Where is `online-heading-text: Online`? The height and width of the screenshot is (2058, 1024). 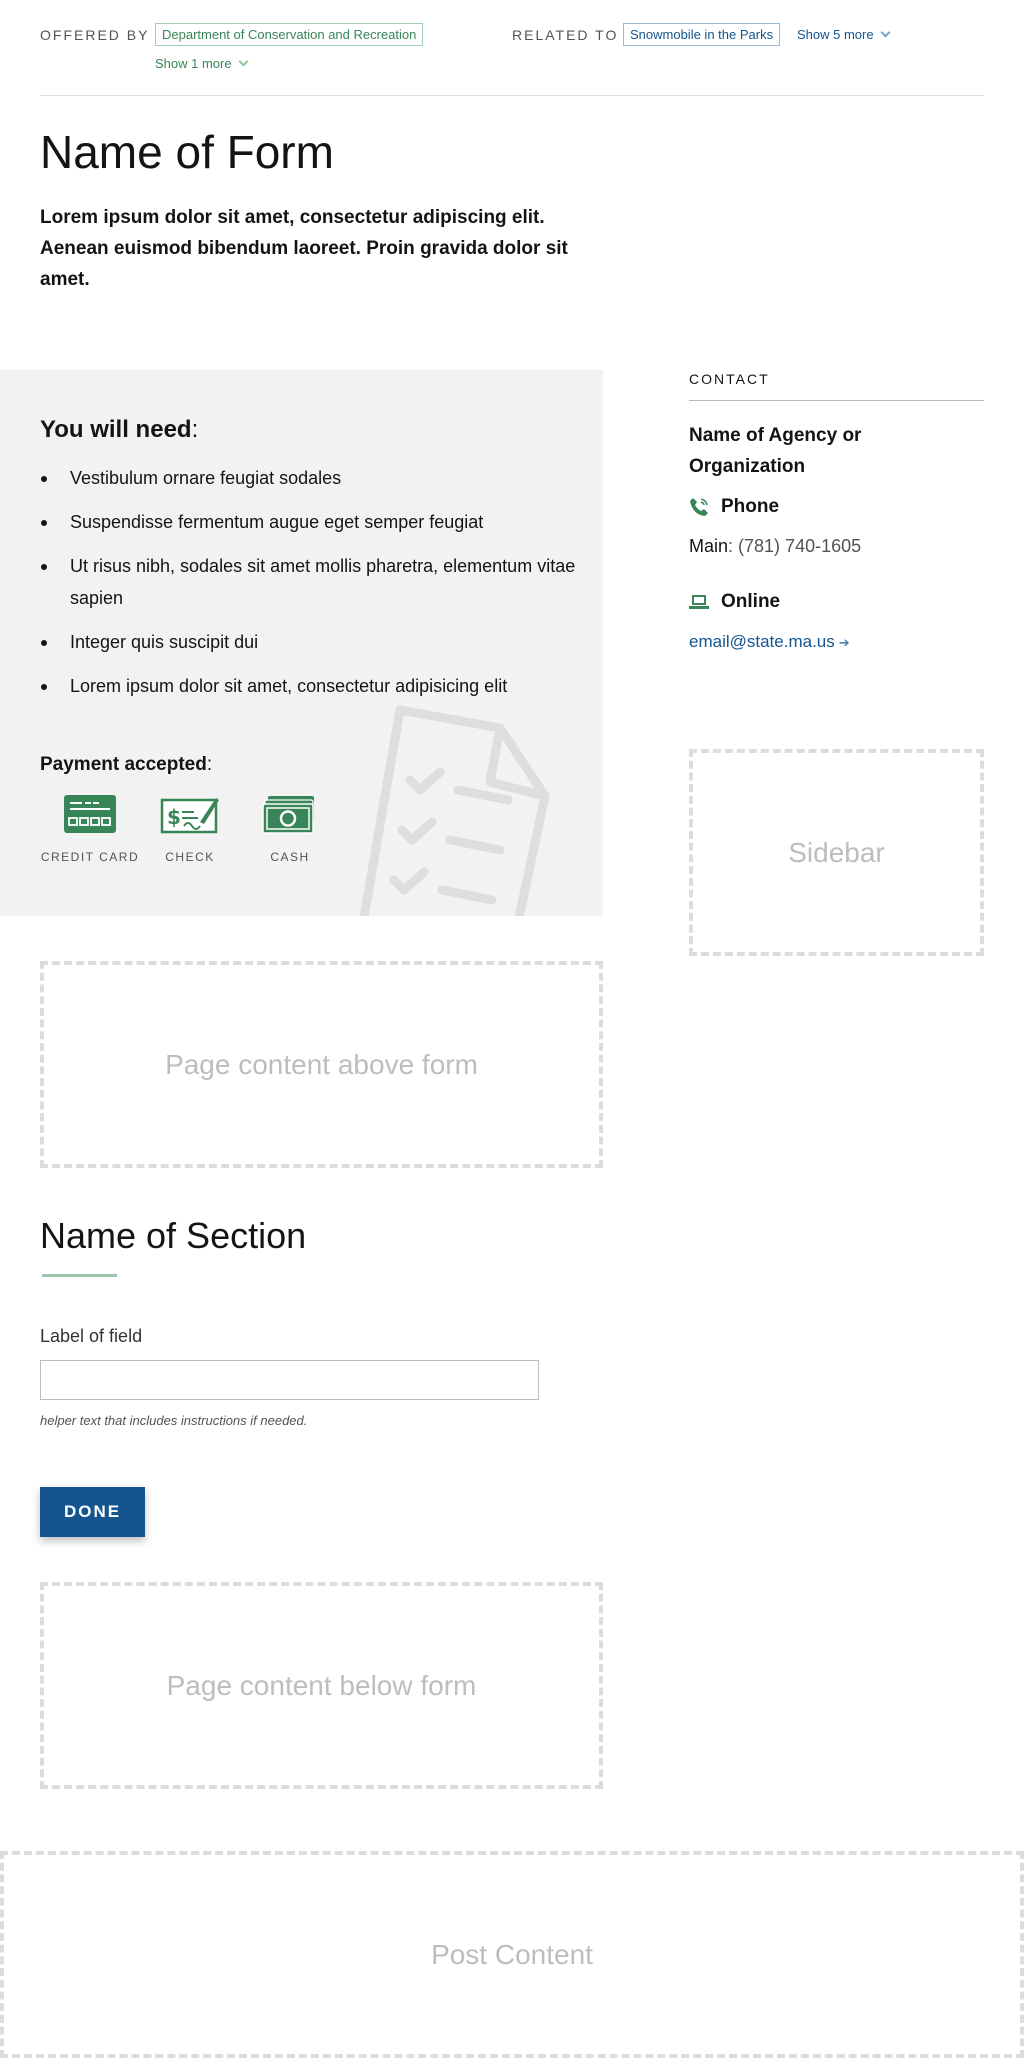 online-heading-text: Online is located at coordinates (751, 601).